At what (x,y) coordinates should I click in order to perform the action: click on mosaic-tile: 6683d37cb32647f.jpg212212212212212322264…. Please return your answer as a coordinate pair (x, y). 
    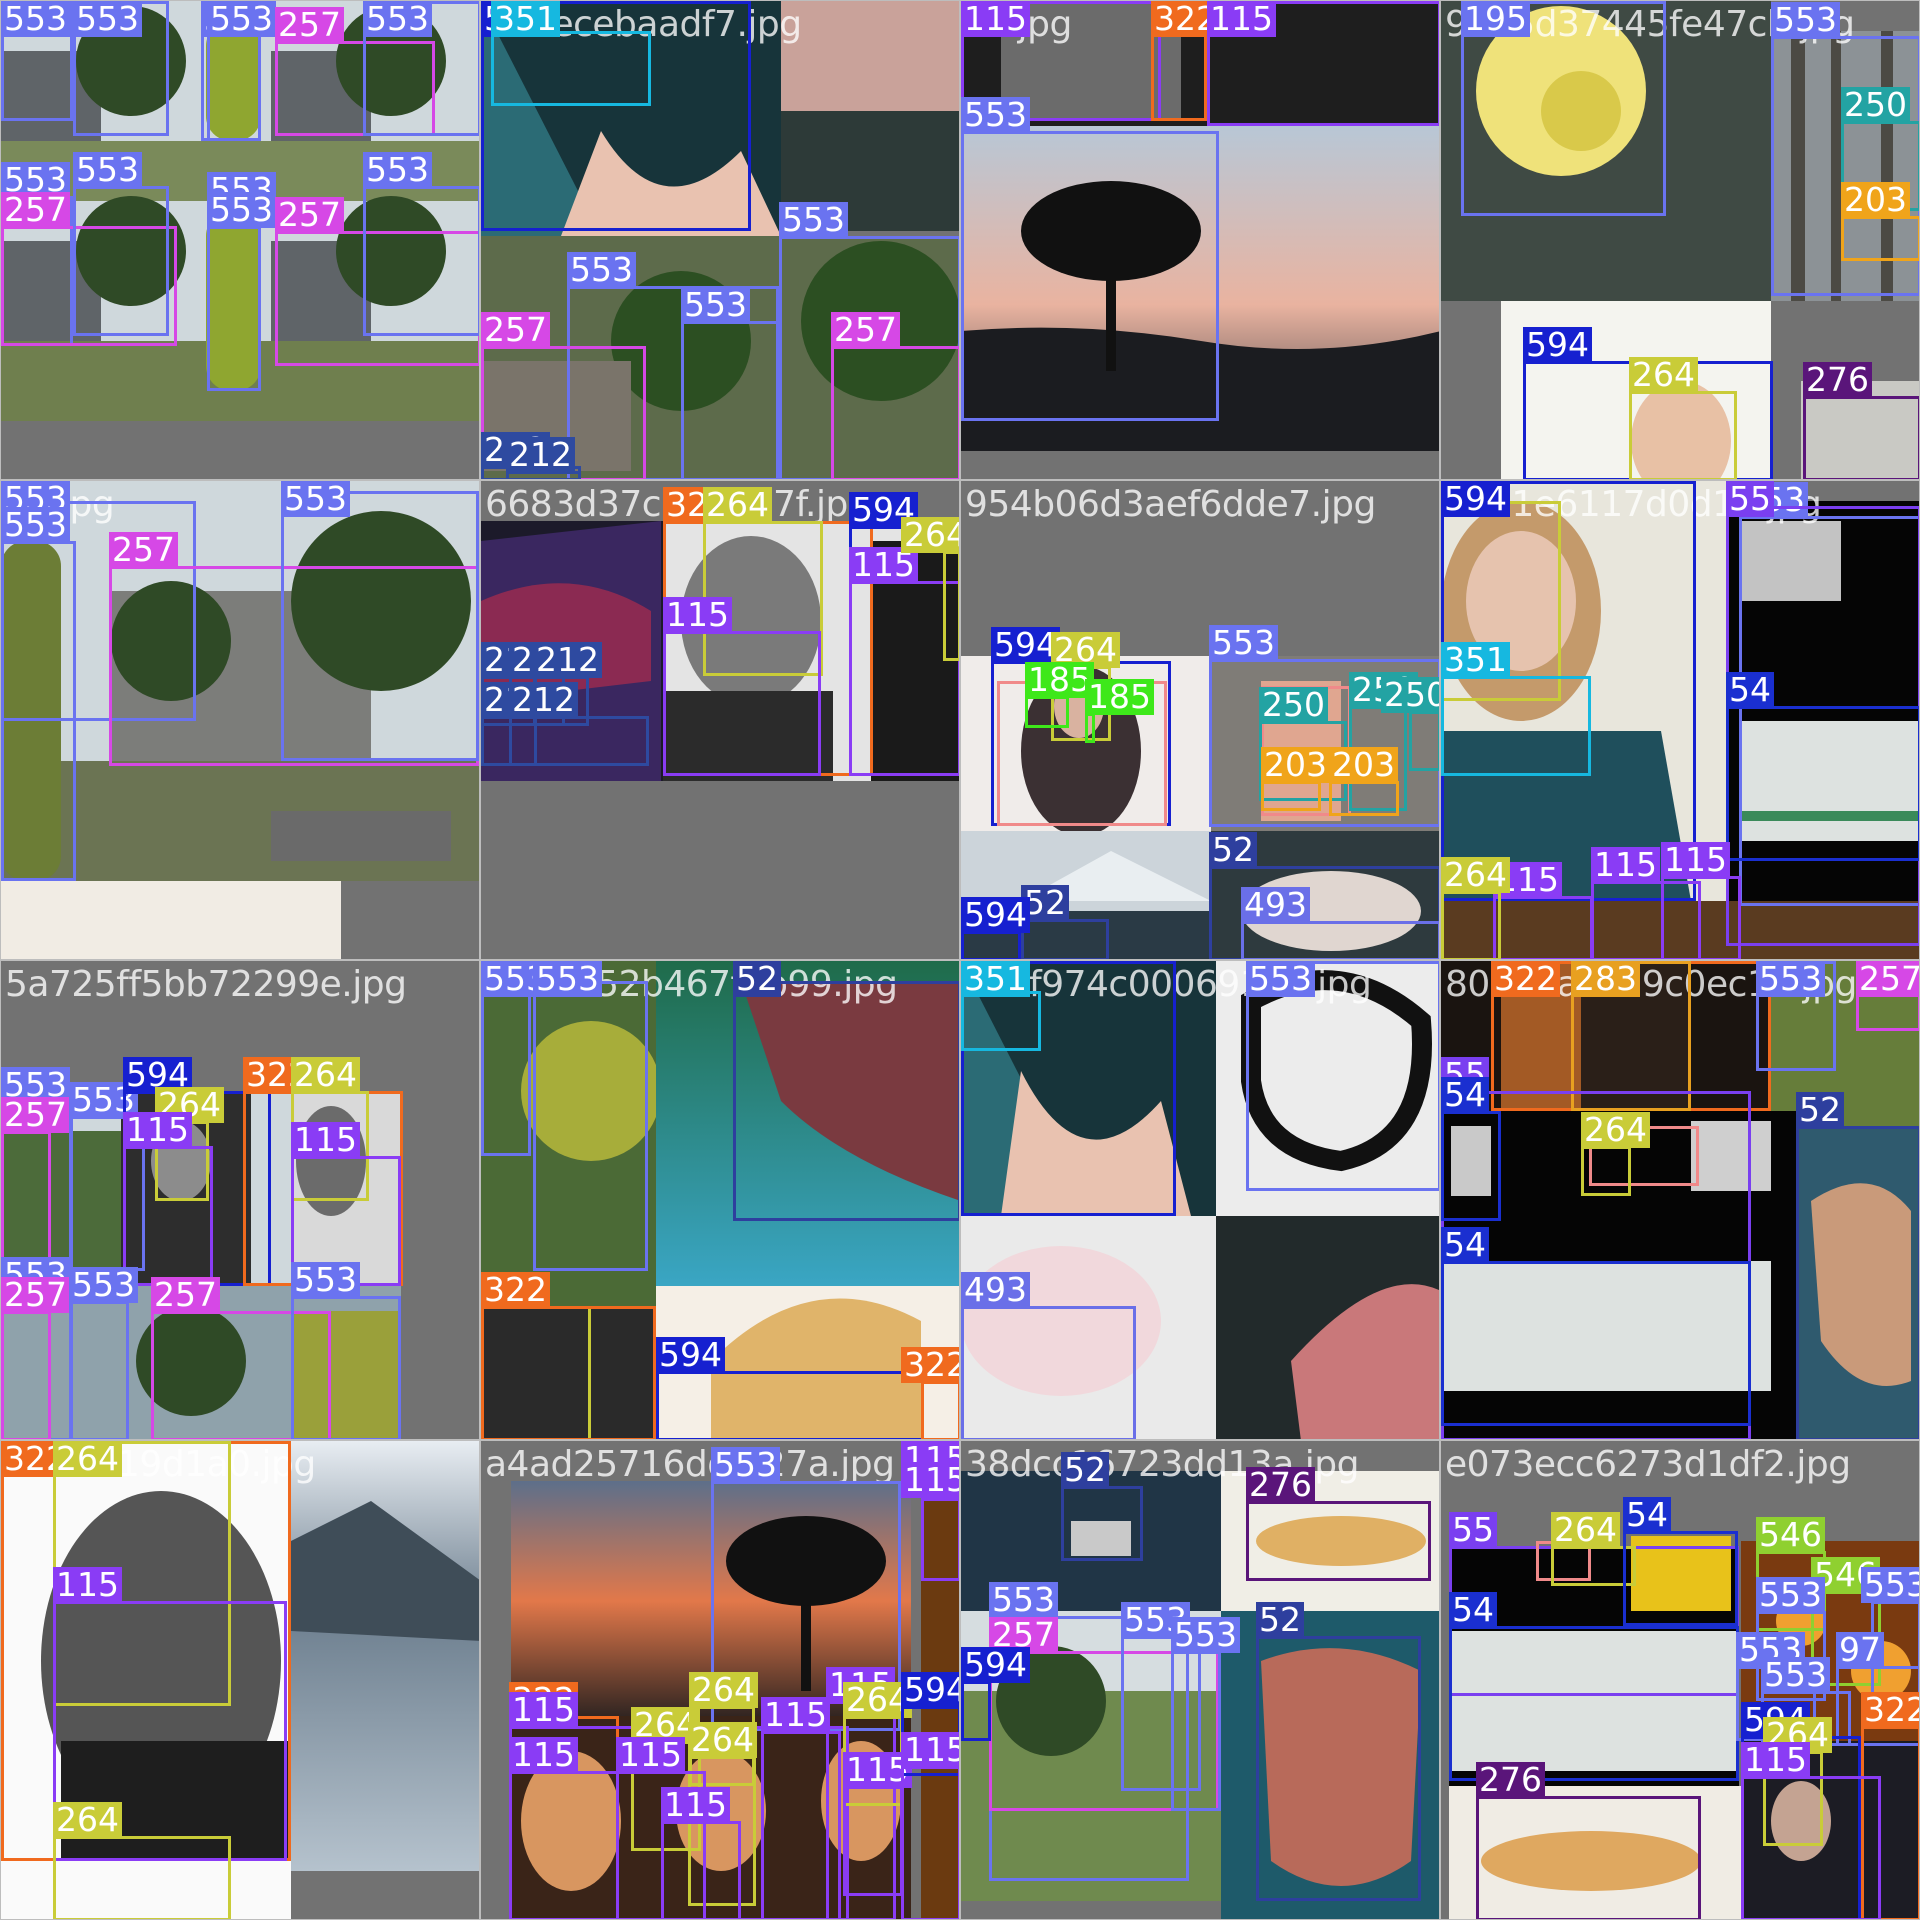
    Looking at the image, I should click on (720, 720).